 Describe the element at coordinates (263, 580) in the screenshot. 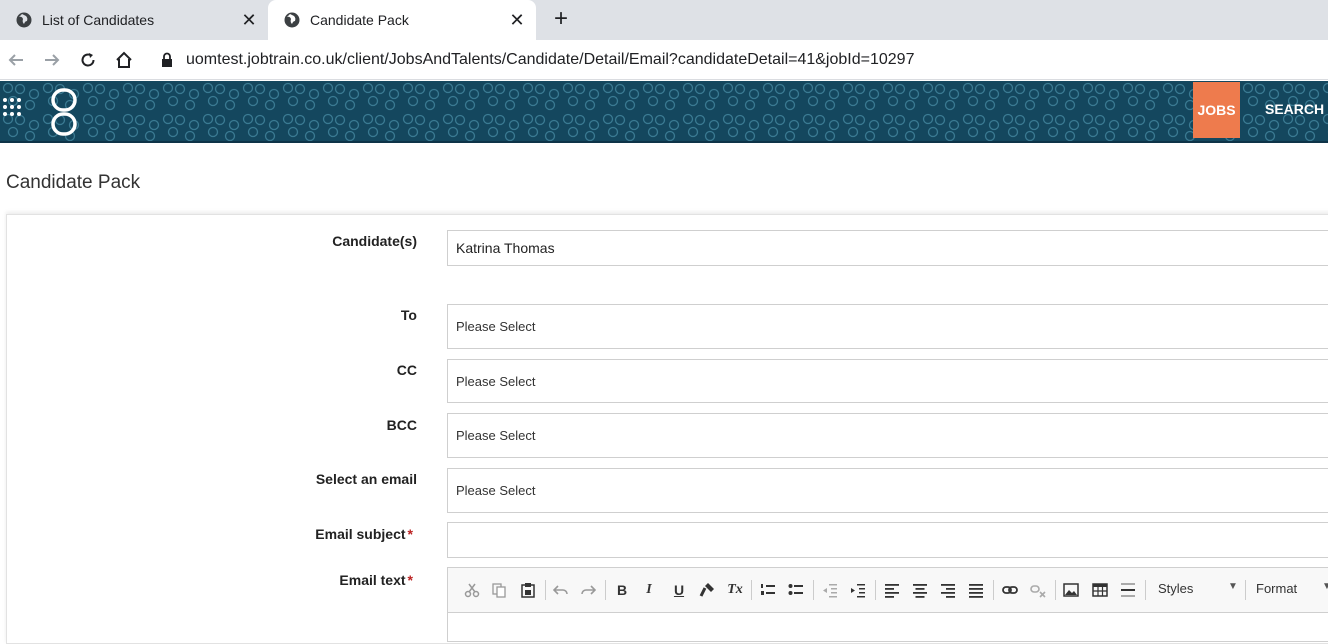

I see `email-text-label: Email text *` at that location.